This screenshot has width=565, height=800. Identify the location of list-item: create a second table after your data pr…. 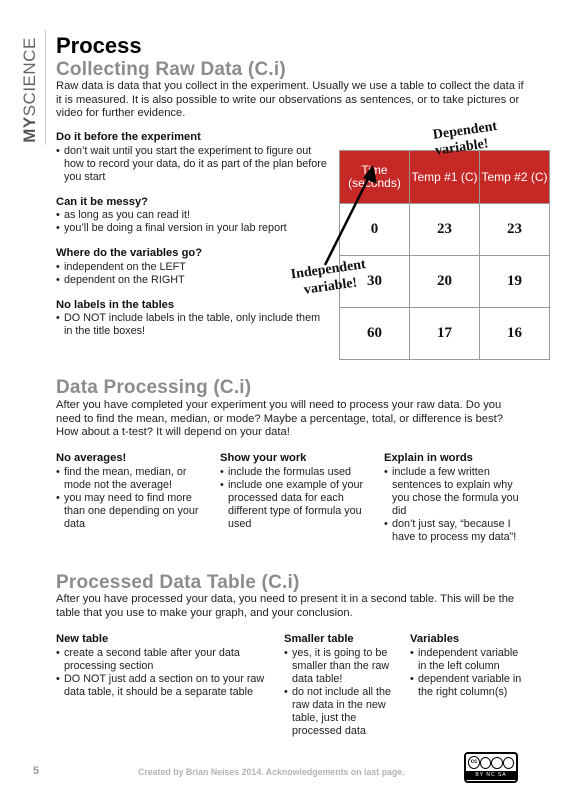
(163, 660).